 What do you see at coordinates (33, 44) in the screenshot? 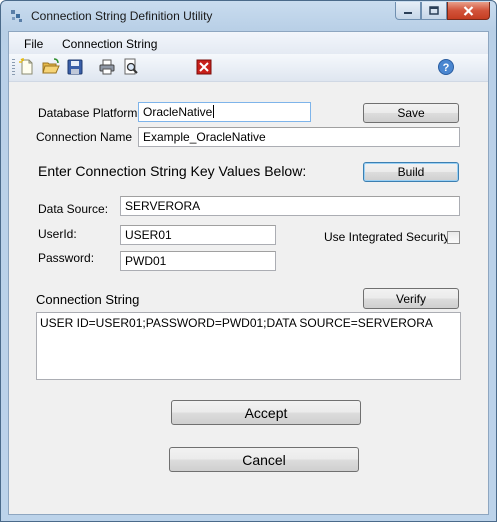
I see `menu-file: File` at bounding box center [33, 44].